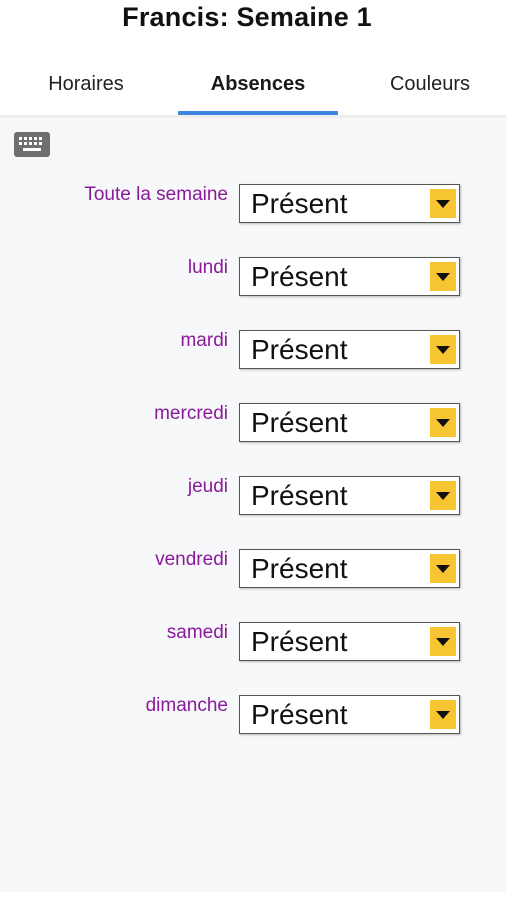  I want to click on absence-row-vendredi: vendredi Présent, so click(253, 572).